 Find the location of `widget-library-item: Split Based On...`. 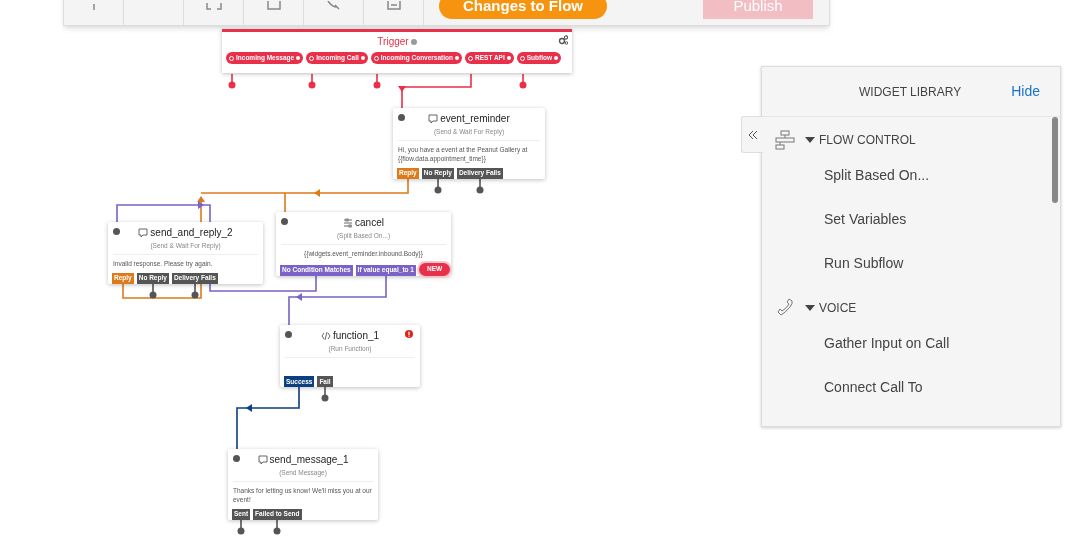

widget-library-item: Split Based On... is located at coordinates (877, 175).